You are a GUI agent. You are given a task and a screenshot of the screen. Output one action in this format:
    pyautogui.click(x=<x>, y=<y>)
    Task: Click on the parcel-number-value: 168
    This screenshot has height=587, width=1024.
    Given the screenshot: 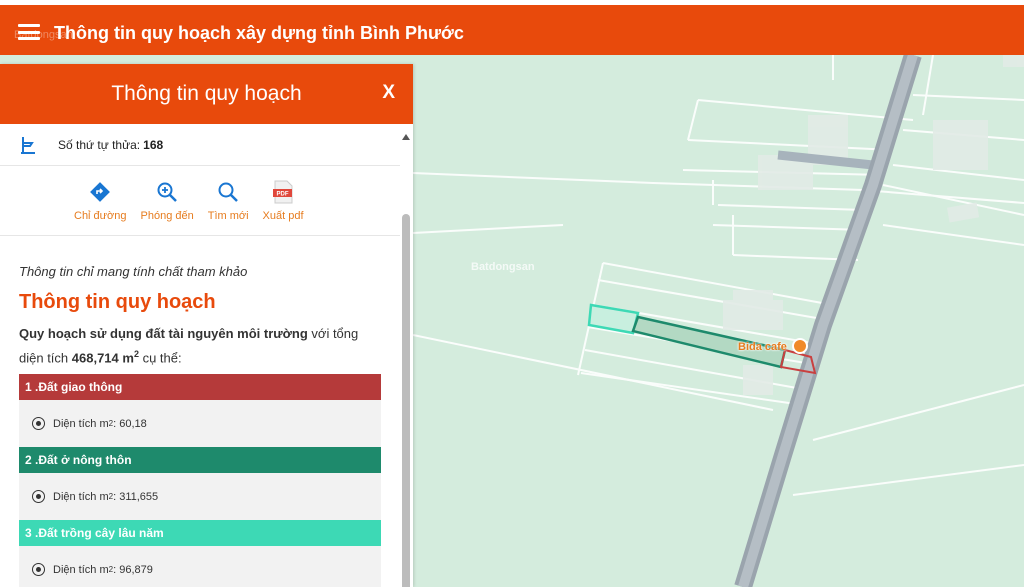 What is the action you would take?
    pyautogui.click(x=153, y=144)
    